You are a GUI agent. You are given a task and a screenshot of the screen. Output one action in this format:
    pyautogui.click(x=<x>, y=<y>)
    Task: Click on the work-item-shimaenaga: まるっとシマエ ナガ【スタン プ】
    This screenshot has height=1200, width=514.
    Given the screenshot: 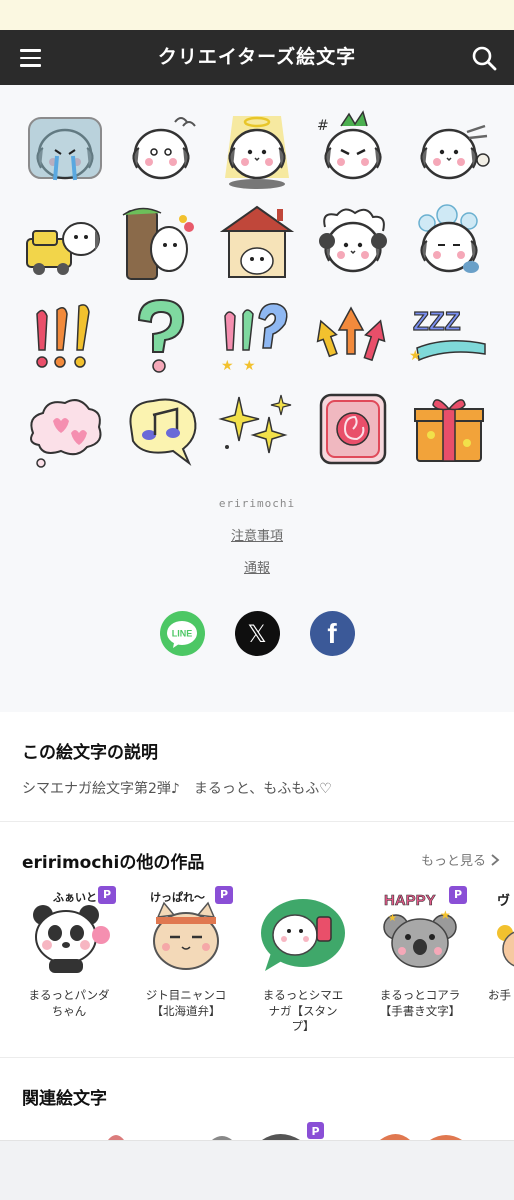 What is the action you would take?
    pyautogui.click(x=303, y=959)
    